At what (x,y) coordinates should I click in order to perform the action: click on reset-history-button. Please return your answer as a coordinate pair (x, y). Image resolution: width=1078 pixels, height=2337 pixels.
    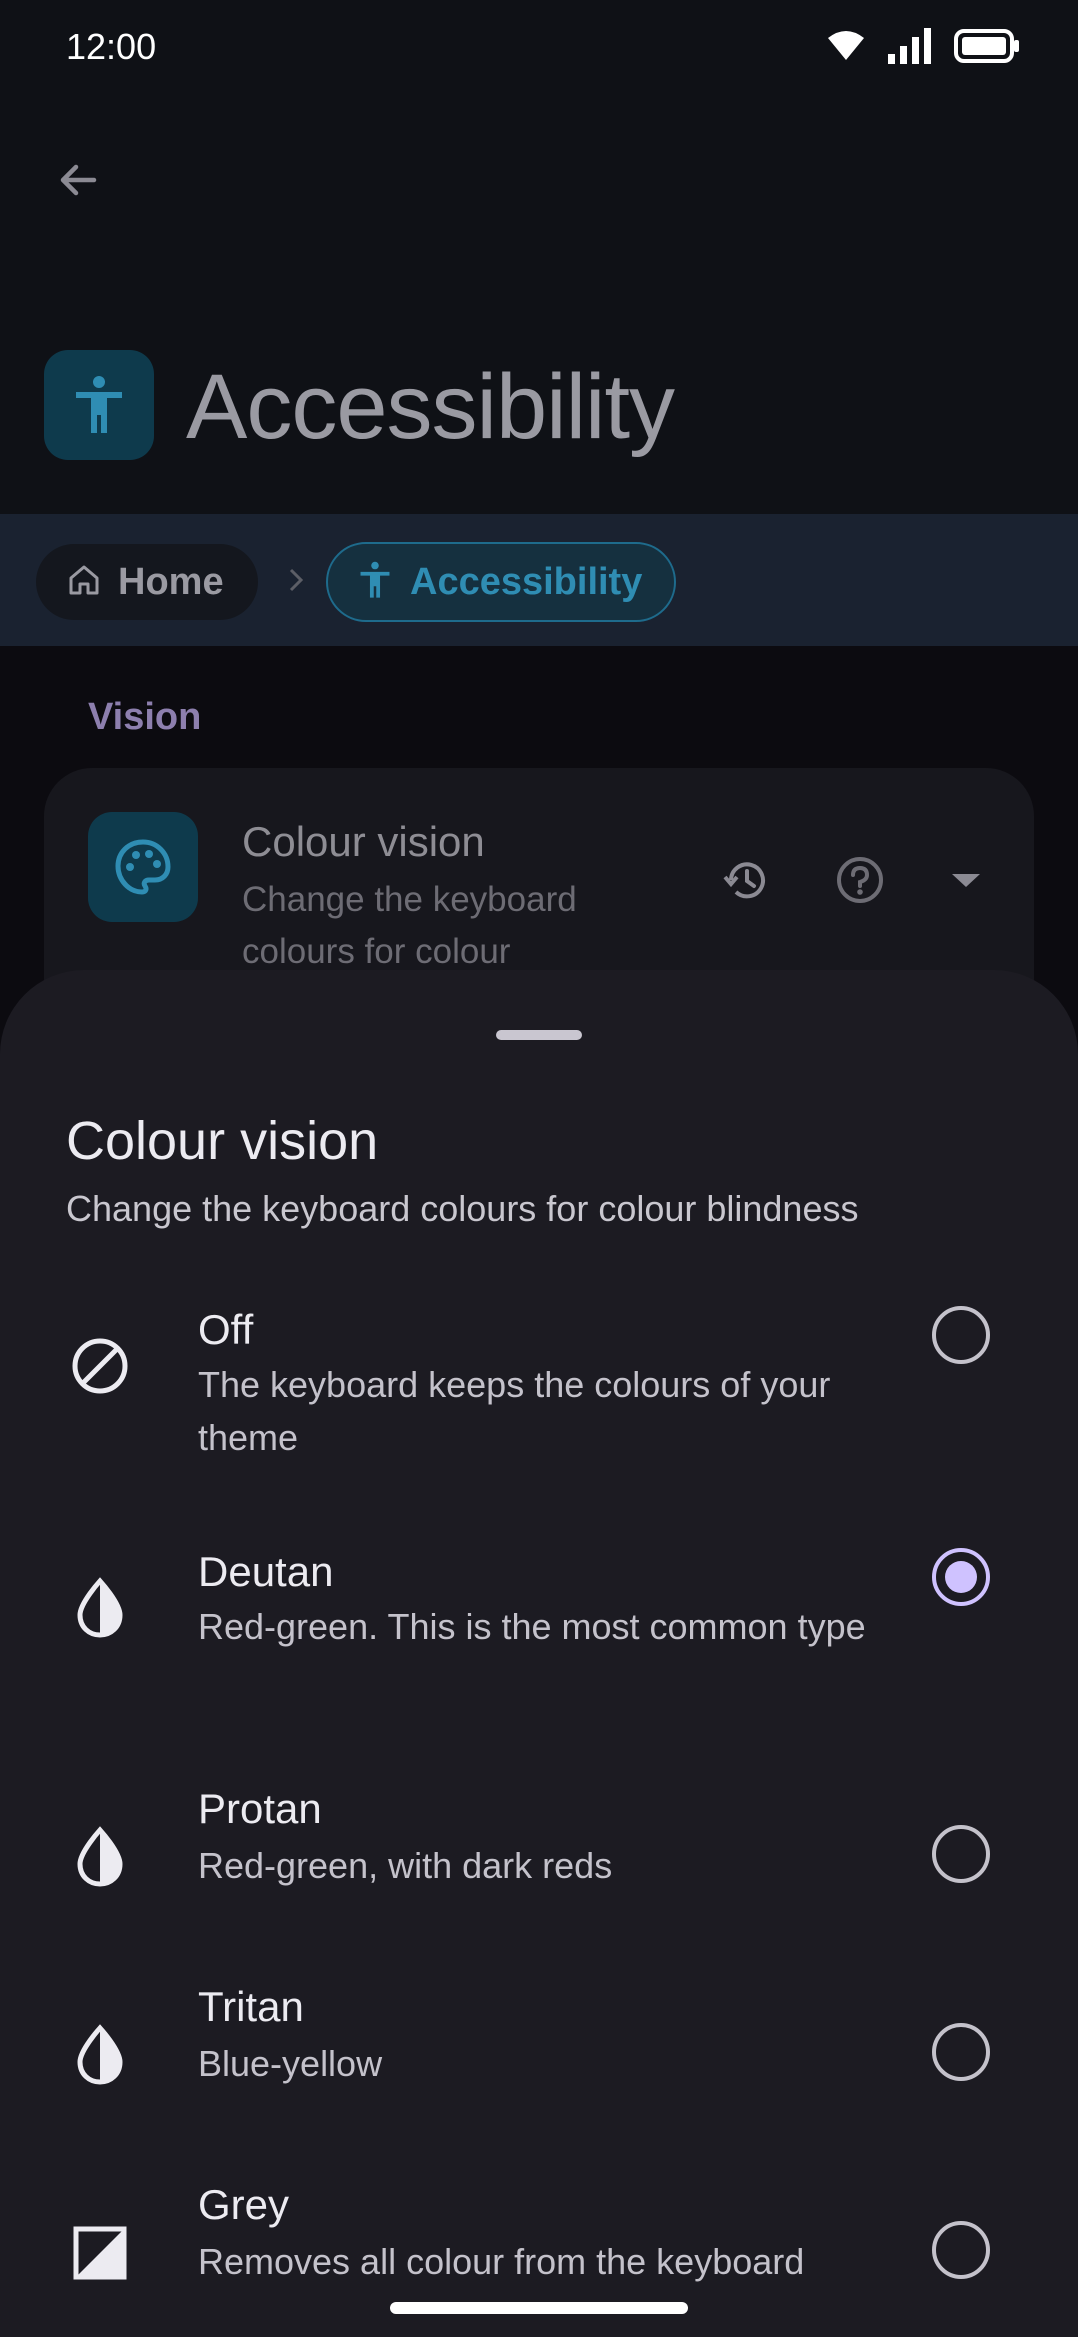
    Looking at the image, I should click on (746, 882).